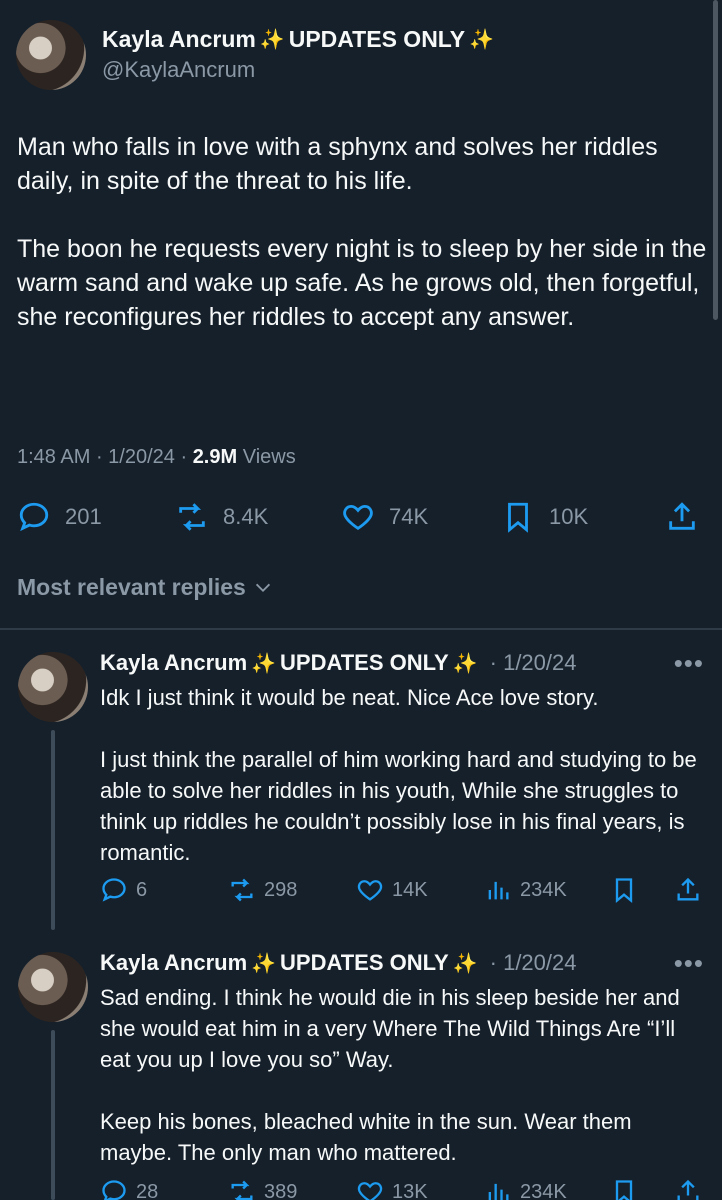 The image size is (722, 1200). I want to click on repost-count: 389, so click(281, 1190).